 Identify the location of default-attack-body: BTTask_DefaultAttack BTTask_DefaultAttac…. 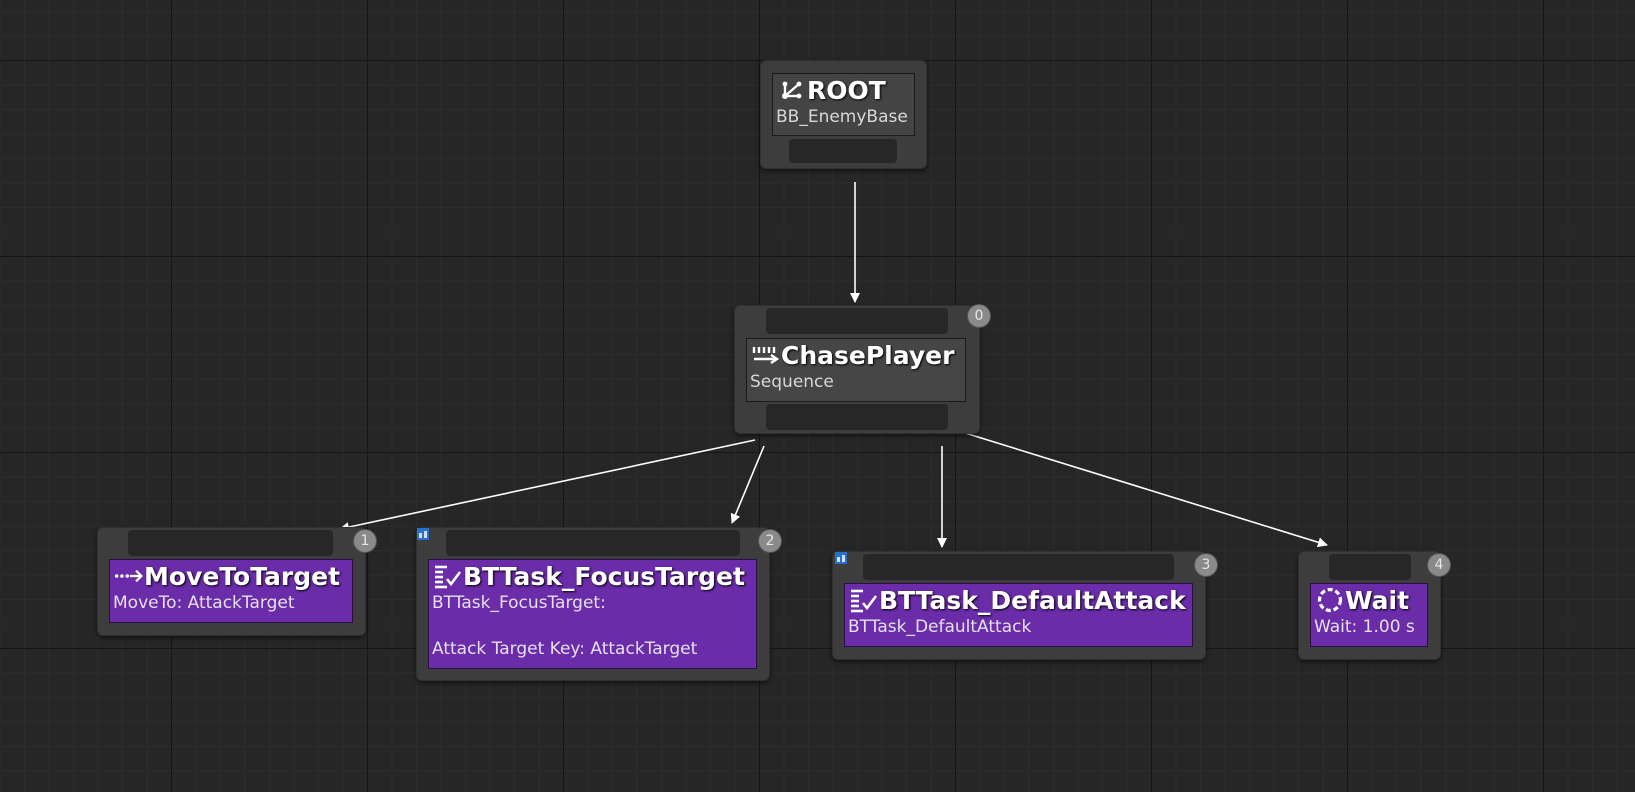
(1018, 615).